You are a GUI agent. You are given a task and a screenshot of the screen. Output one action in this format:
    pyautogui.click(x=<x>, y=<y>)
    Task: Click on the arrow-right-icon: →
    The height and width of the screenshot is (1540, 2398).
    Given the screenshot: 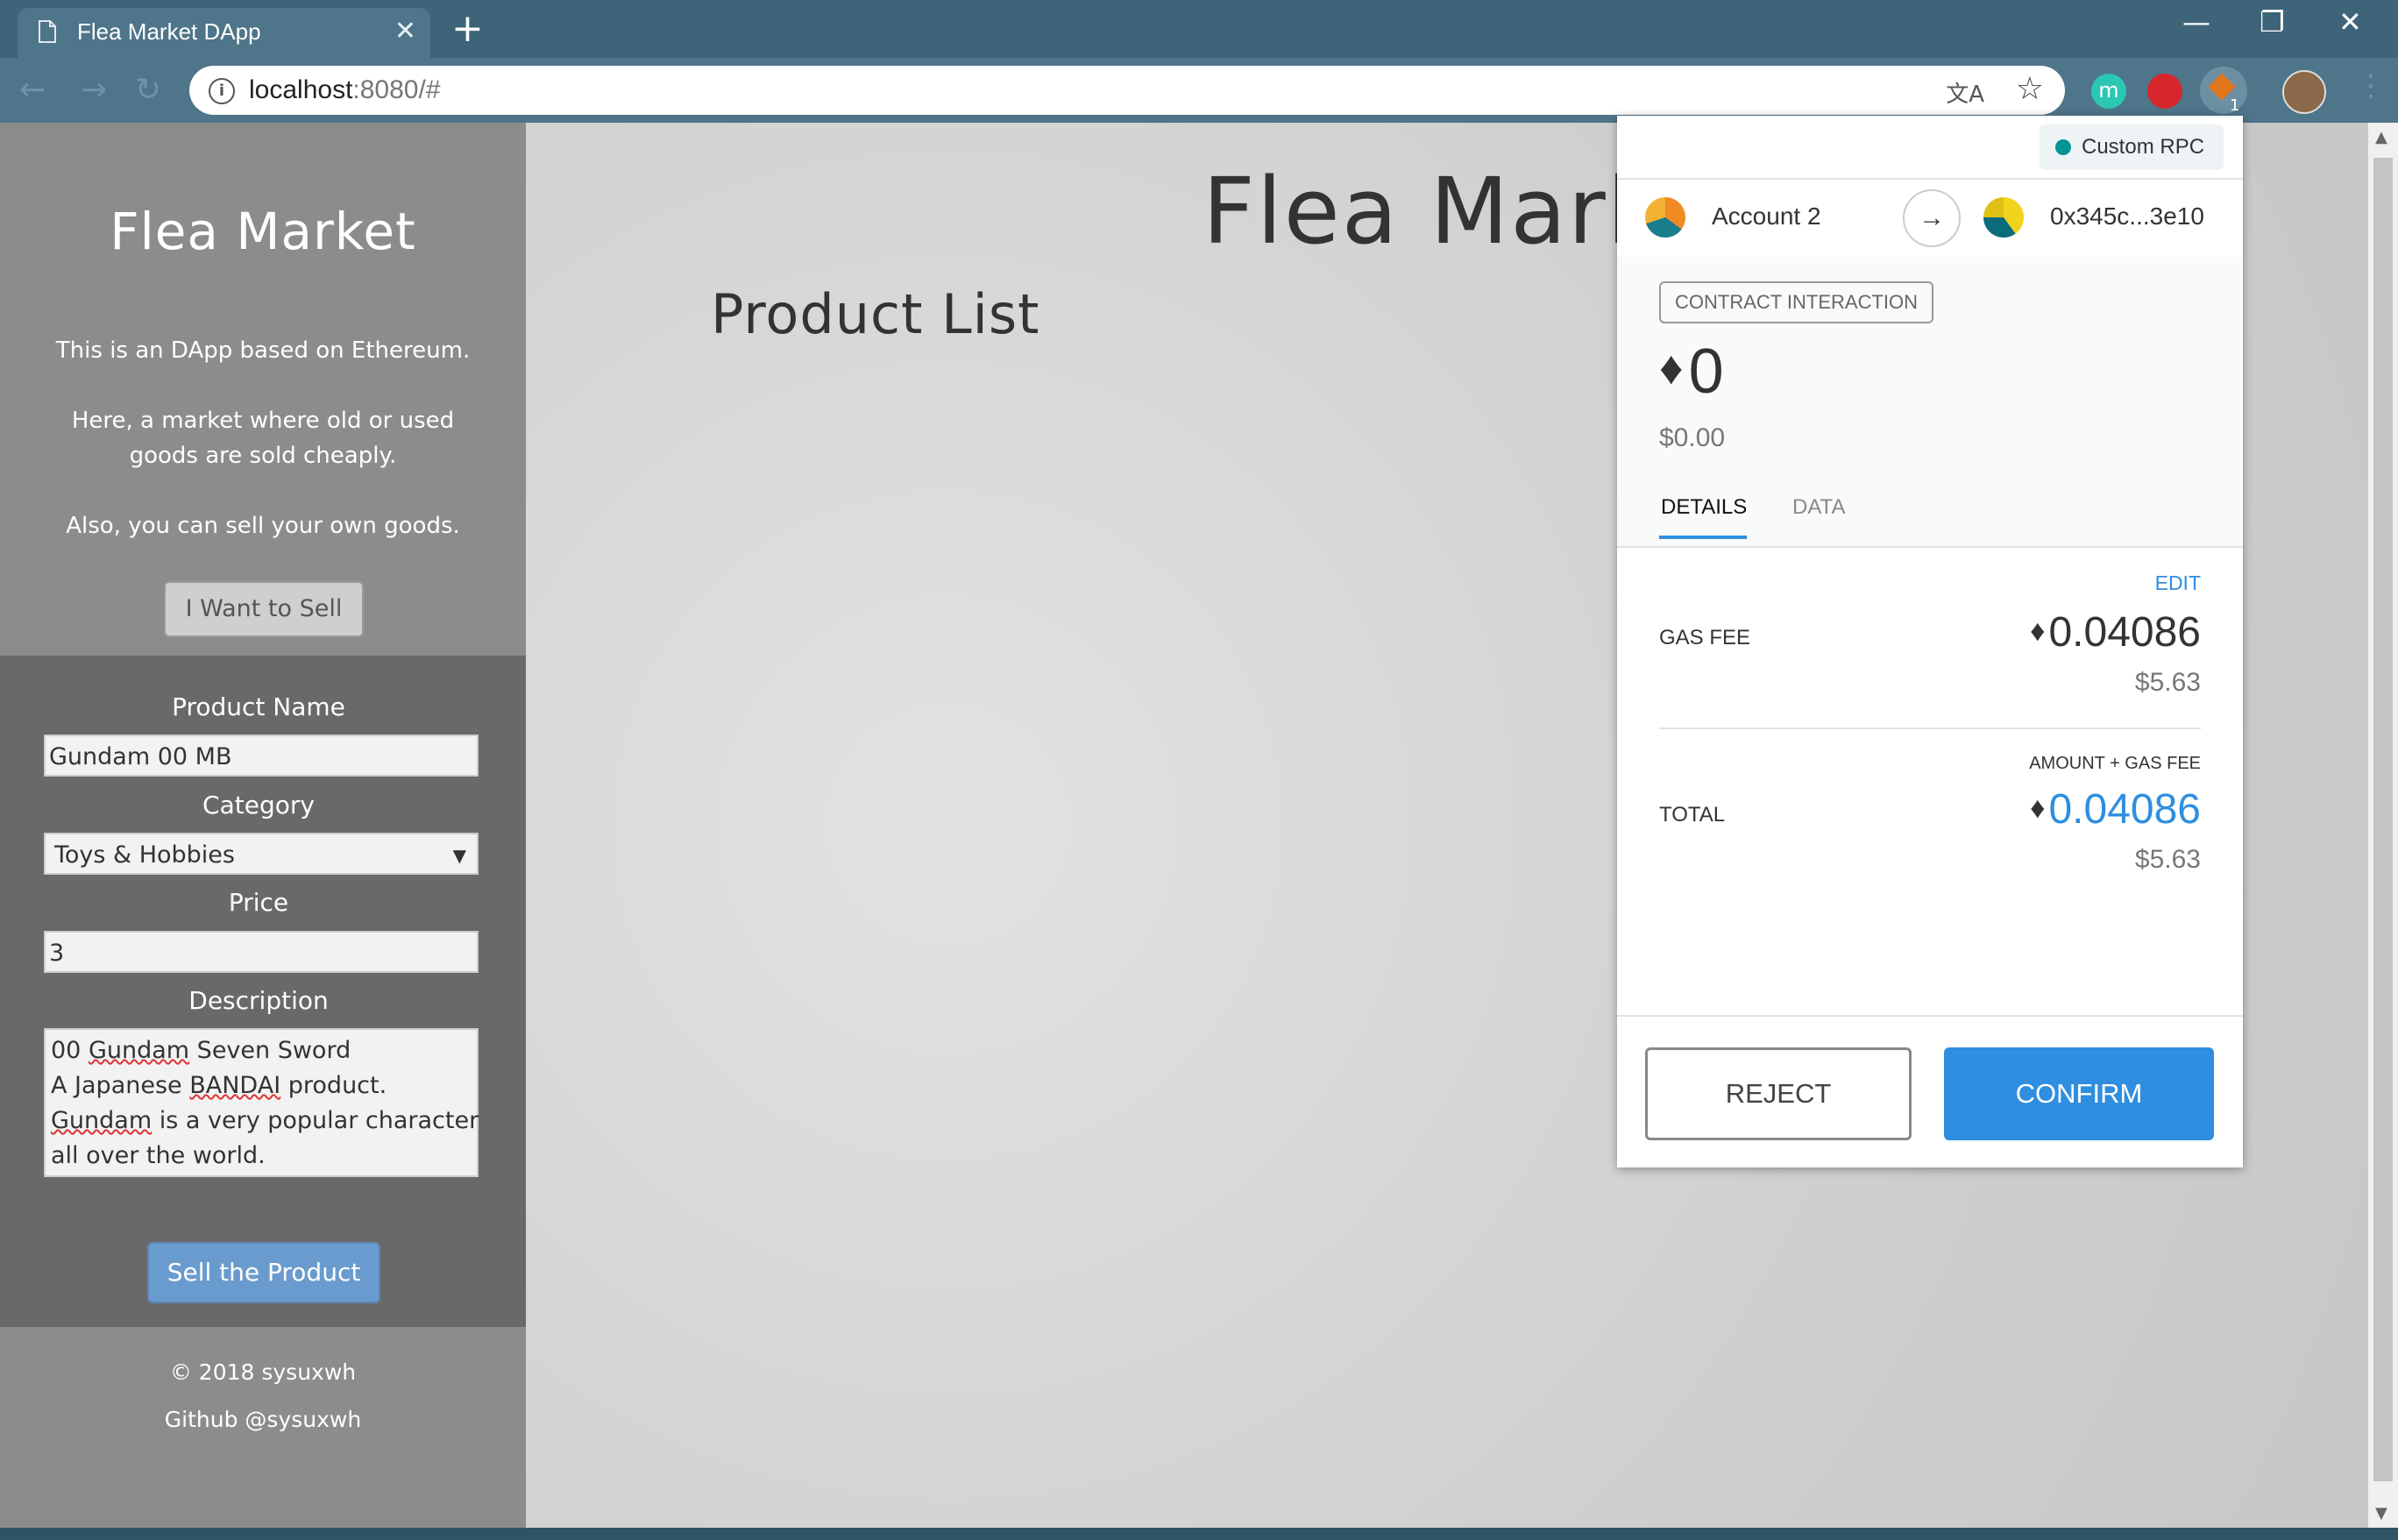 What is the action you would take?
    pyautogui.click(x=1932, y=218)
    